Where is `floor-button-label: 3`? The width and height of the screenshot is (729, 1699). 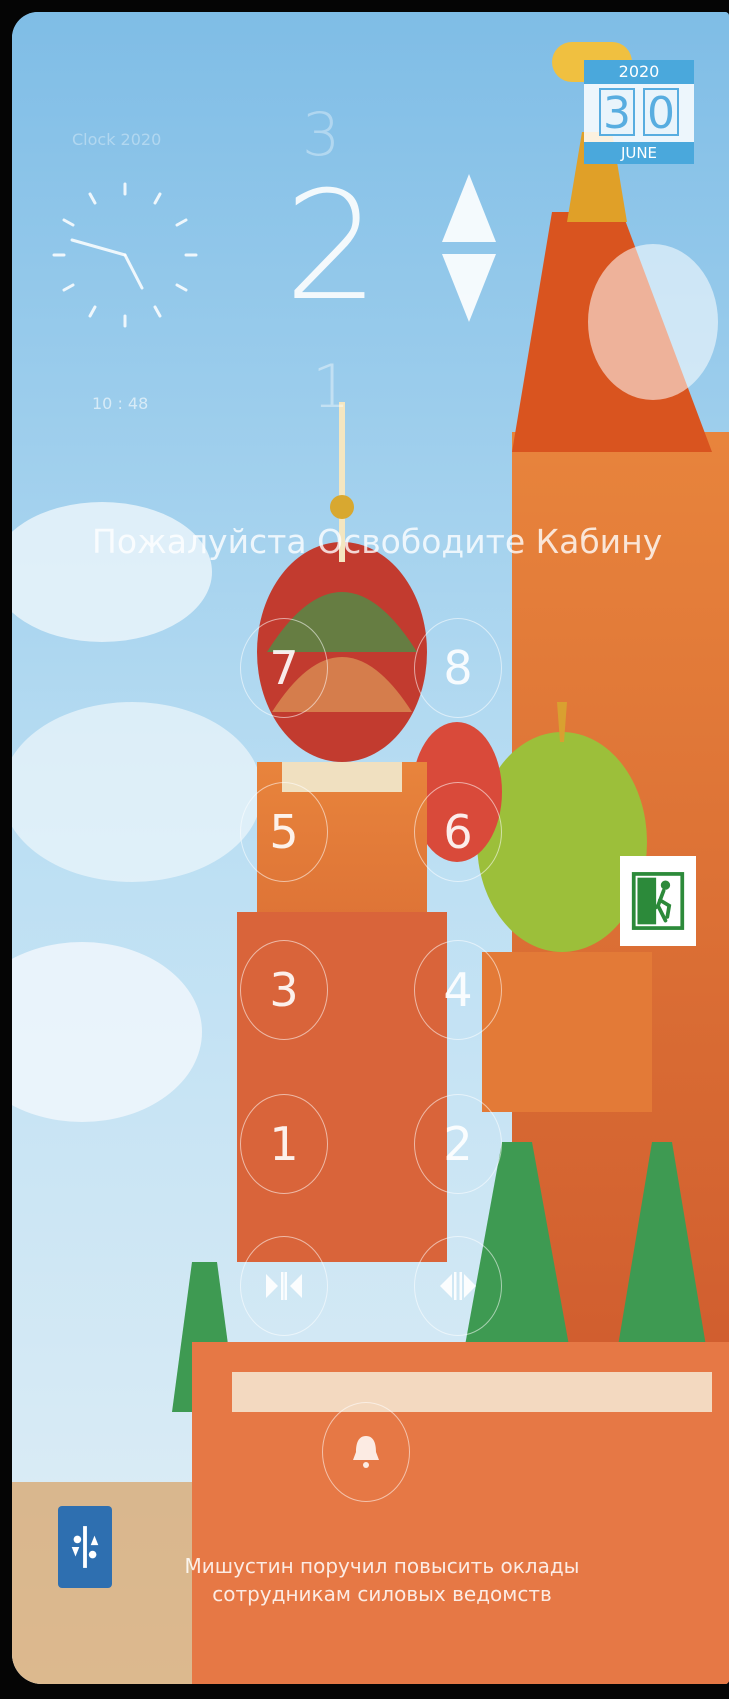
floor-button-label: 3 is located at coordinates (284, 990).